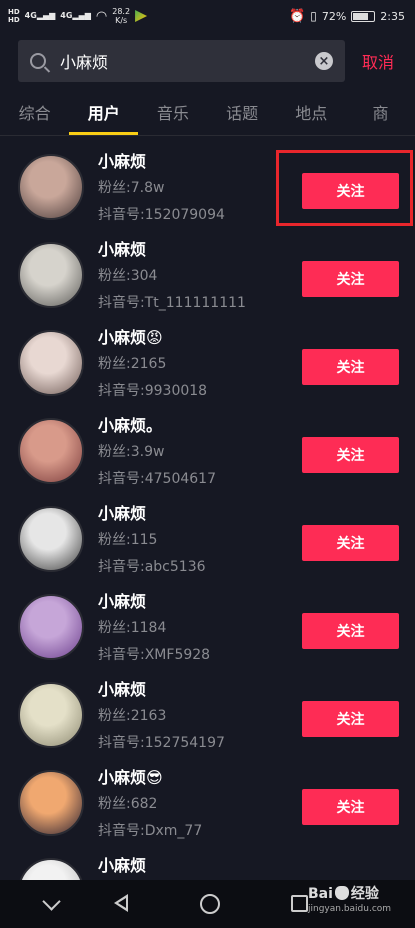  I want to click on cancel-button: 取消, so click(378, 61).